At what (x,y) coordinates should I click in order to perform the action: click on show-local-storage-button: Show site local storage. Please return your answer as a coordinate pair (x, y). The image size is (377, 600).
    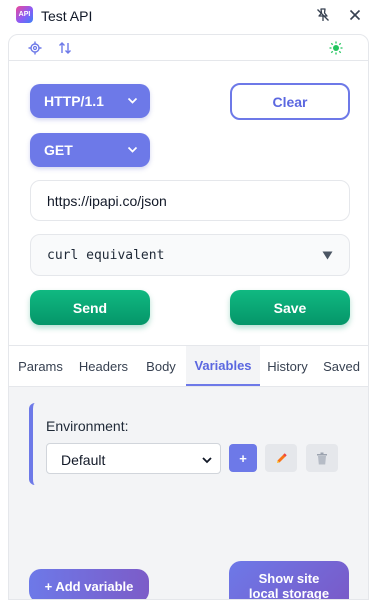
    Looking at the image, I should click on (289, 580).